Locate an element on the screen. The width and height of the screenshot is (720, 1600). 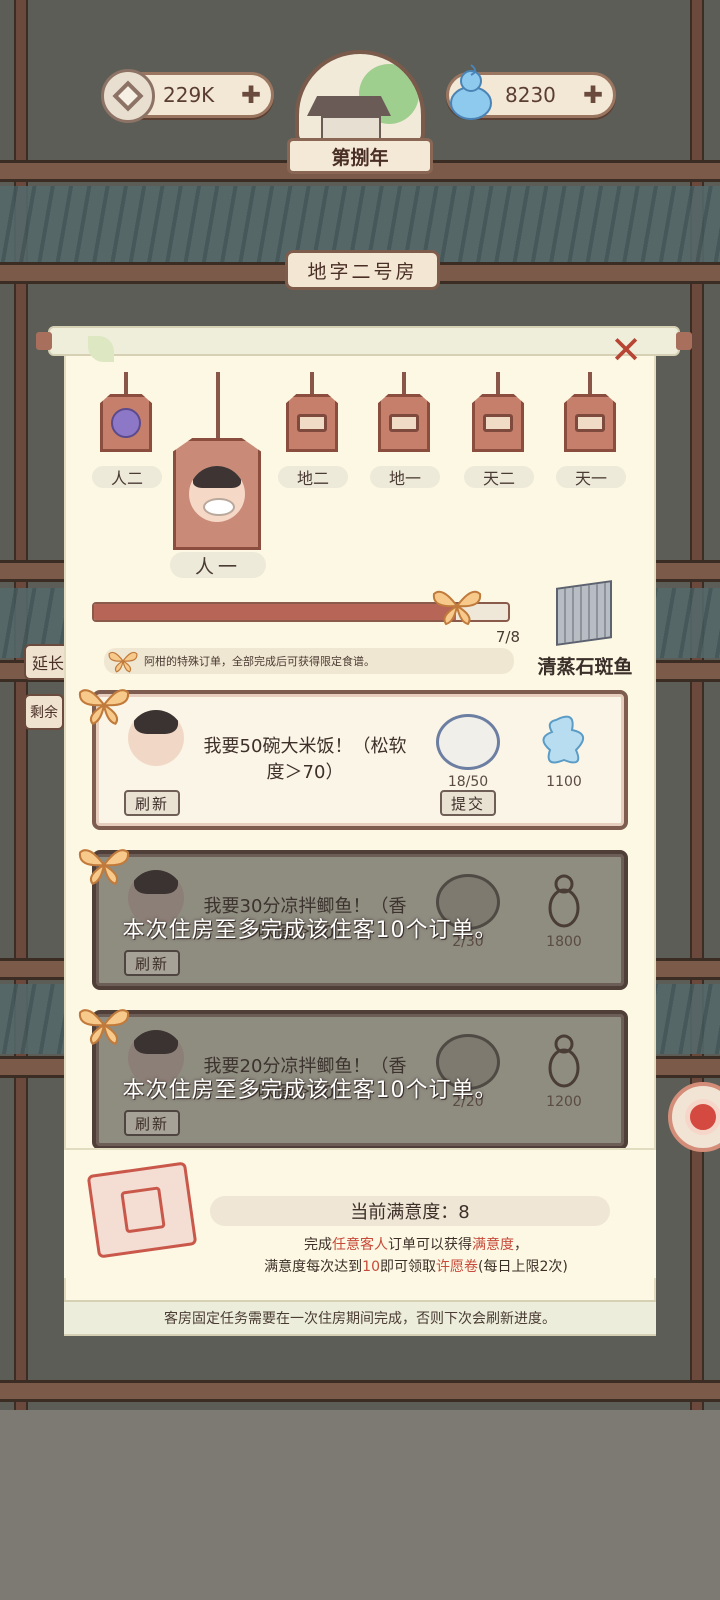
spirit-gourd-icon is located at coordinates (471, 92).